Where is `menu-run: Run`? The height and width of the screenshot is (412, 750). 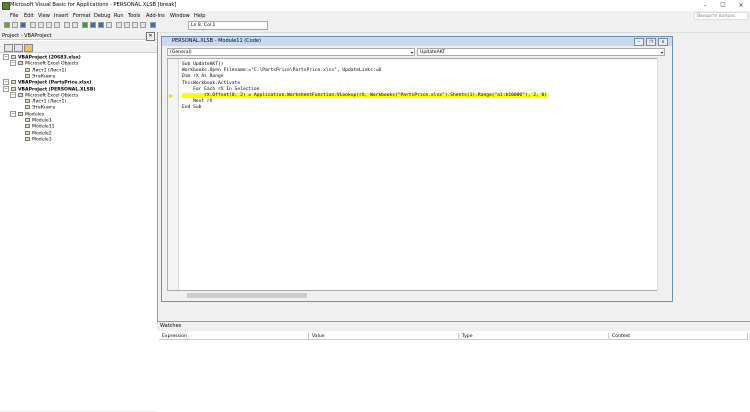
menu-run: Run is located at coordinates (119, 16).